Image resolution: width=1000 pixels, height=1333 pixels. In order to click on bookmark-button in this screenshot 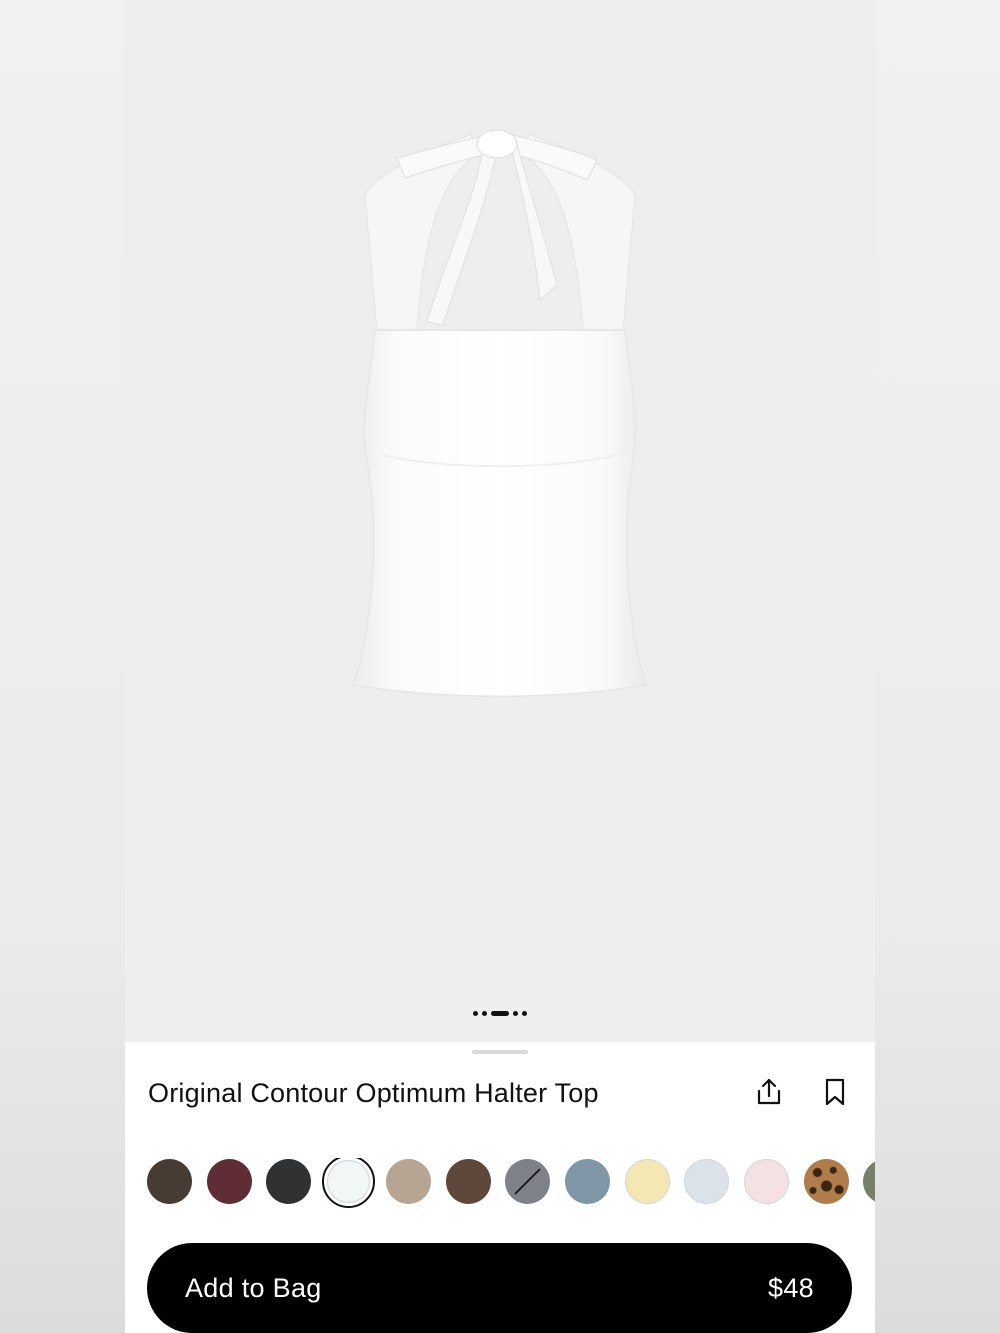, I will do `click(835, 1092)`.